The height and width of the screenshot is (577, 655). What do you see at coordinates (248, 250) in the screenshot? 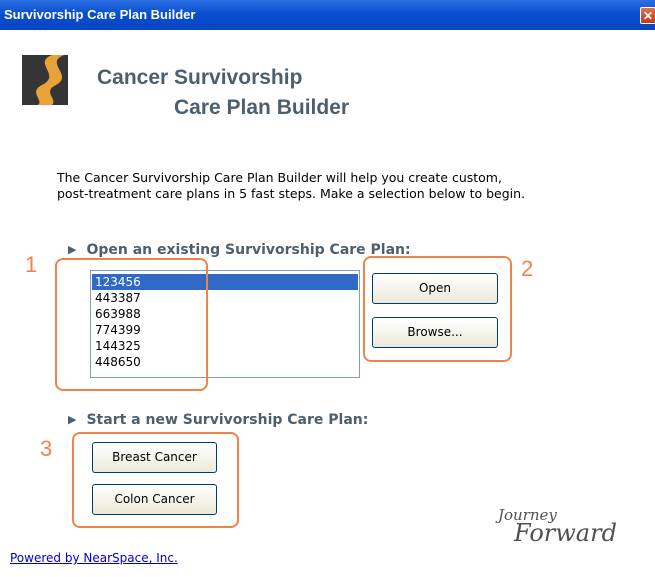
I see `open-existing-heading-text: Open an existing Survivorship Care Plan:` at bounding box center [248, 250].